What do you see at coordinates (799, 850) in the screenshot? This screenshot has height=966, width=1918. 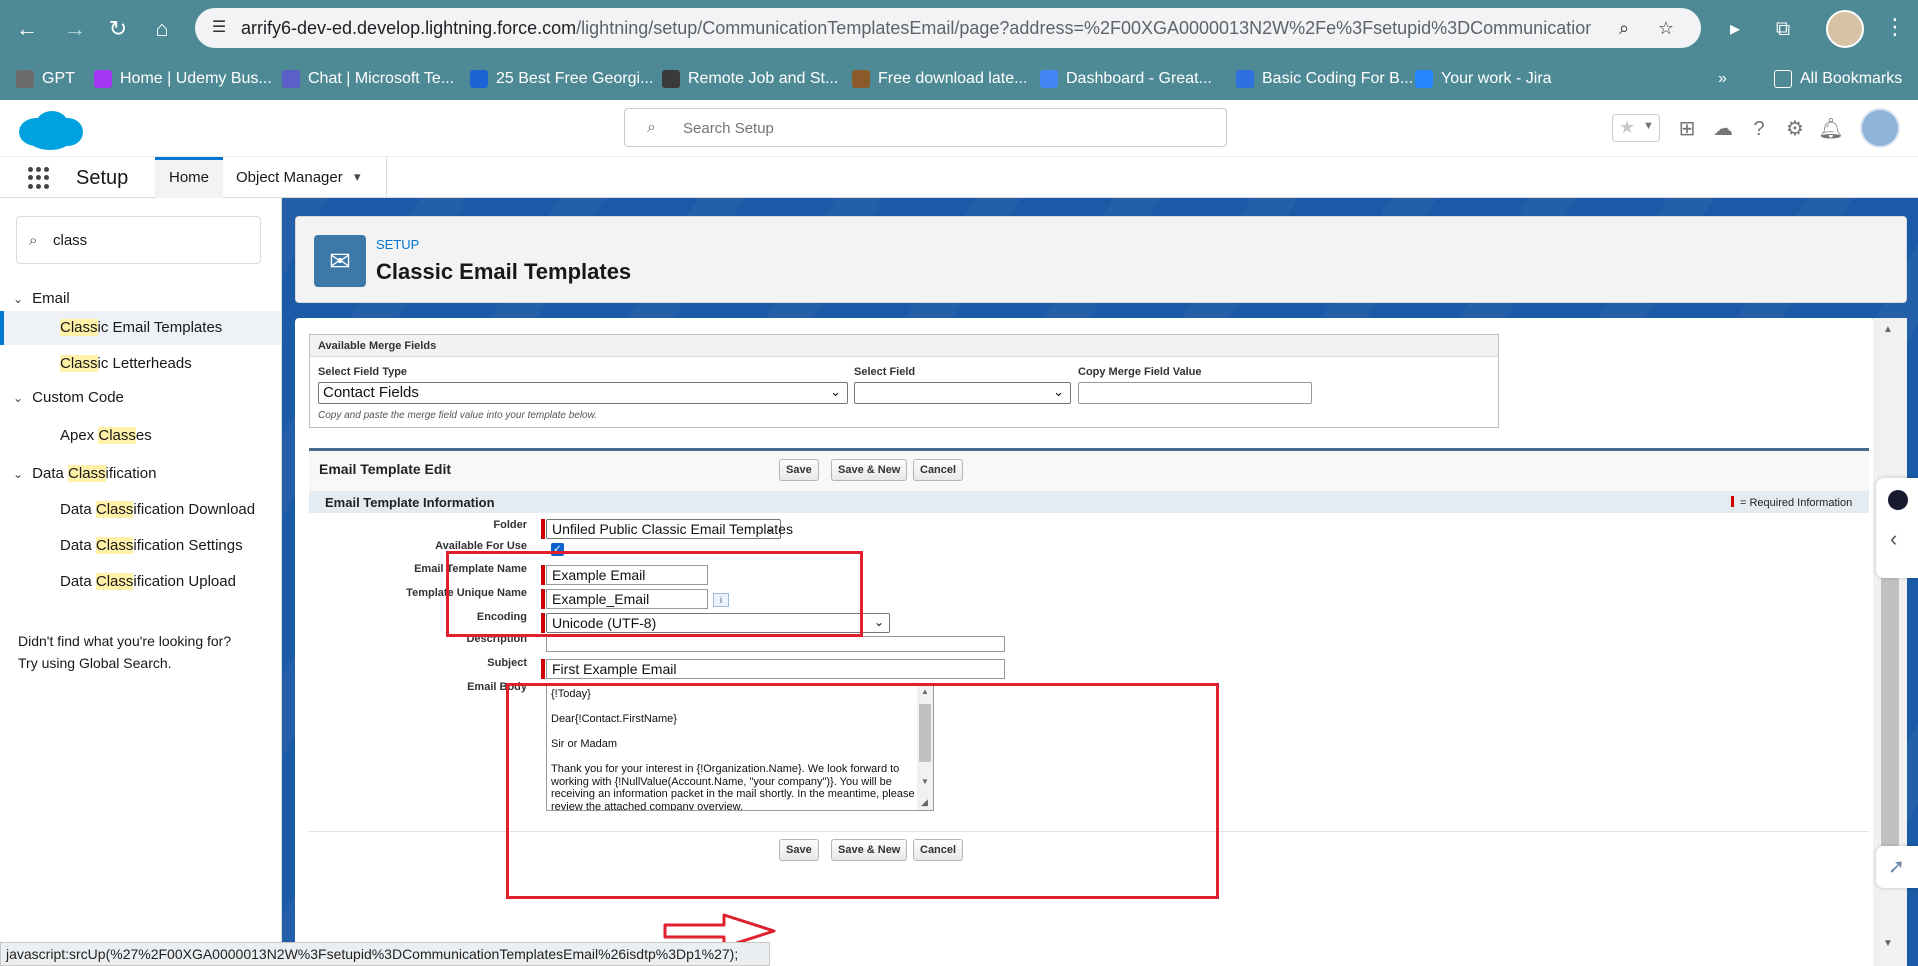 I see `save-button-bottom: Save` at bounding box center [799, 850].